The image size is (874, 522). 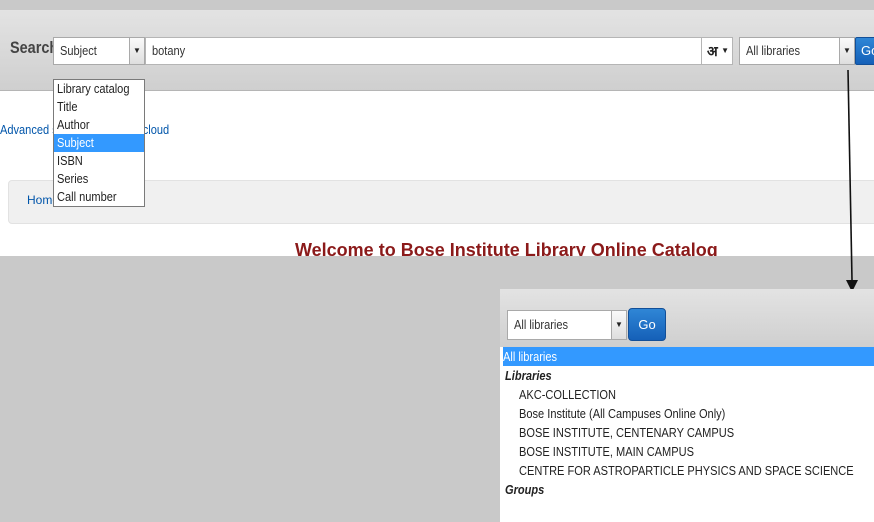 What do you see at coordinates (99, 197) in the screenshot?
I see `dropdown-option-call-number: Call number` at bounding box center [99, 197].